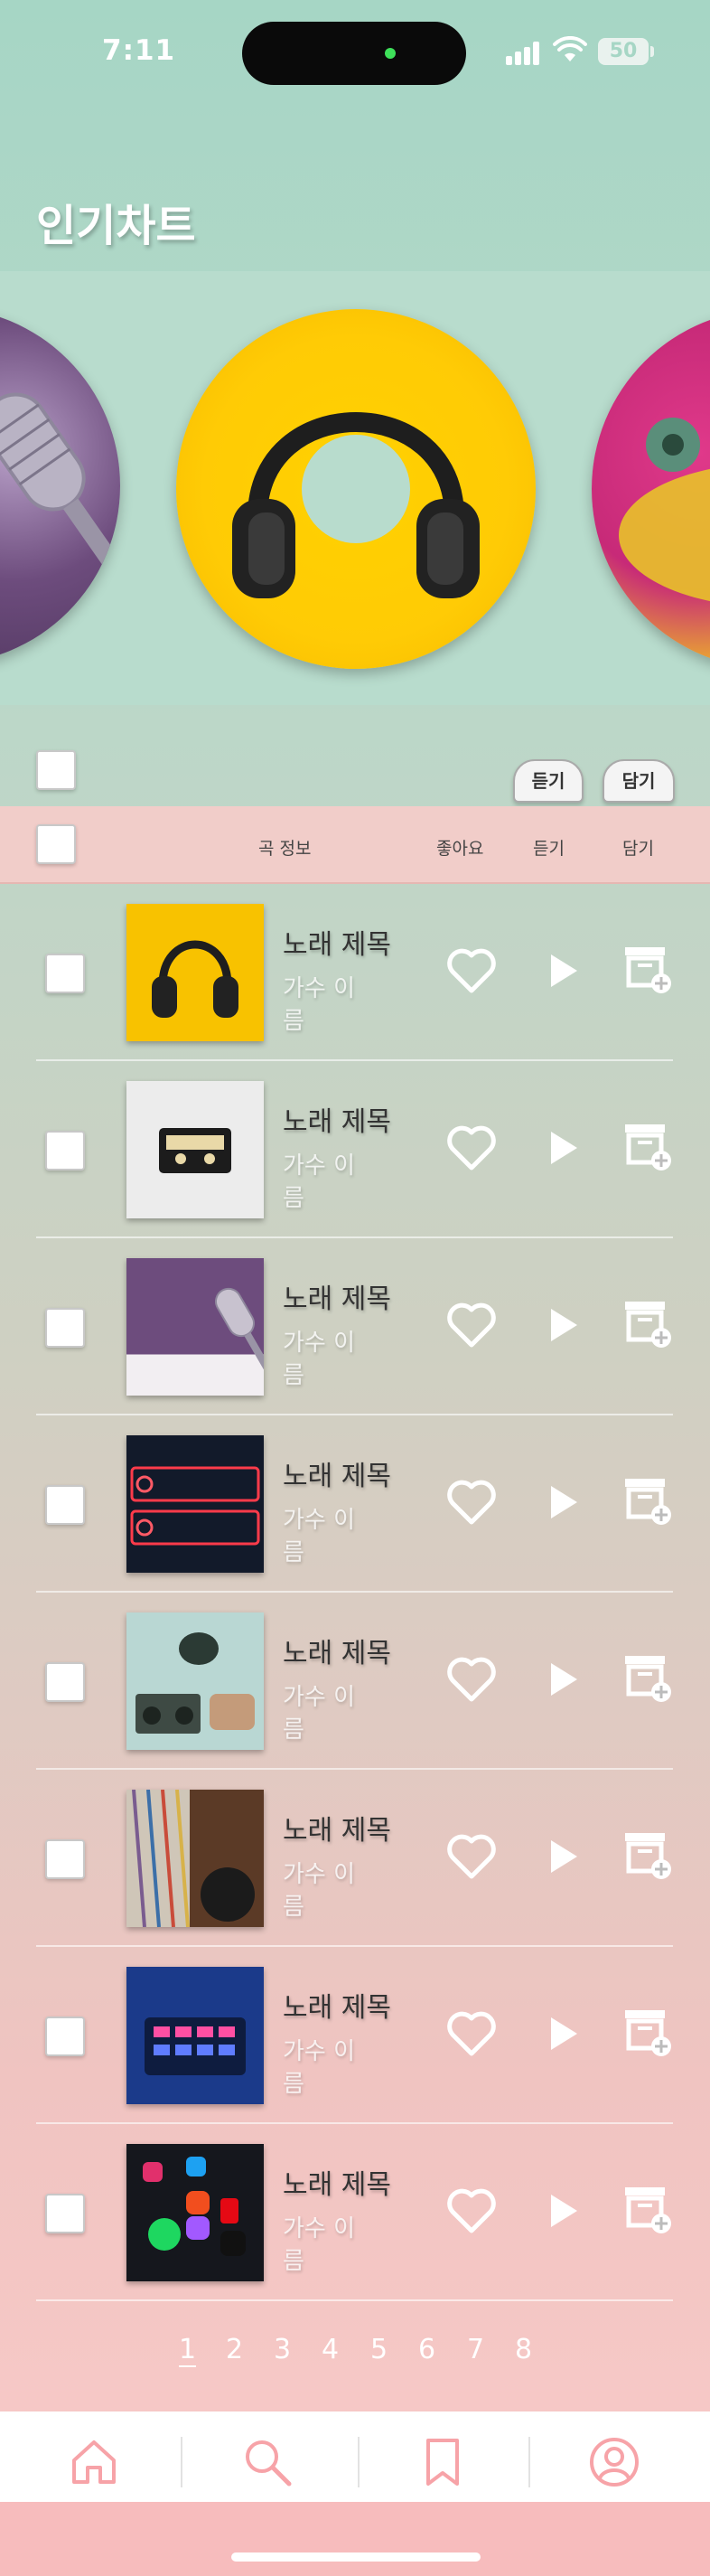  Describe the element at coordinates (460, 849) in the screenshot. I see `header-like: 좋아요` at that location.